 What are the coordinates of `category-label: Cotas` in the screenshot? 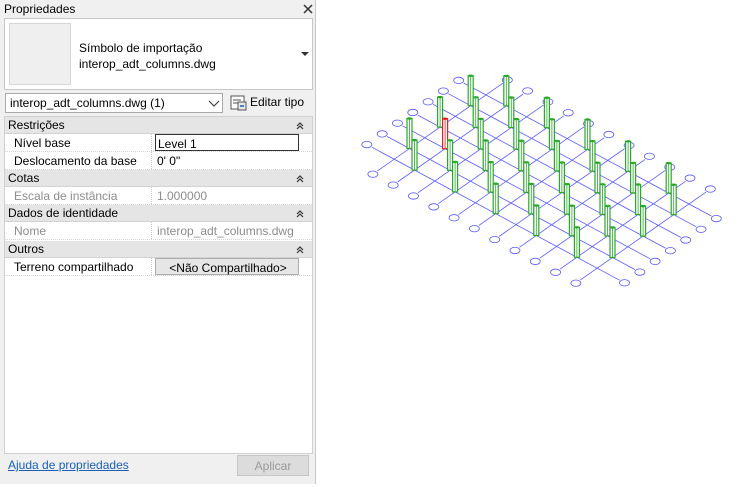 It's located at (24, 178).